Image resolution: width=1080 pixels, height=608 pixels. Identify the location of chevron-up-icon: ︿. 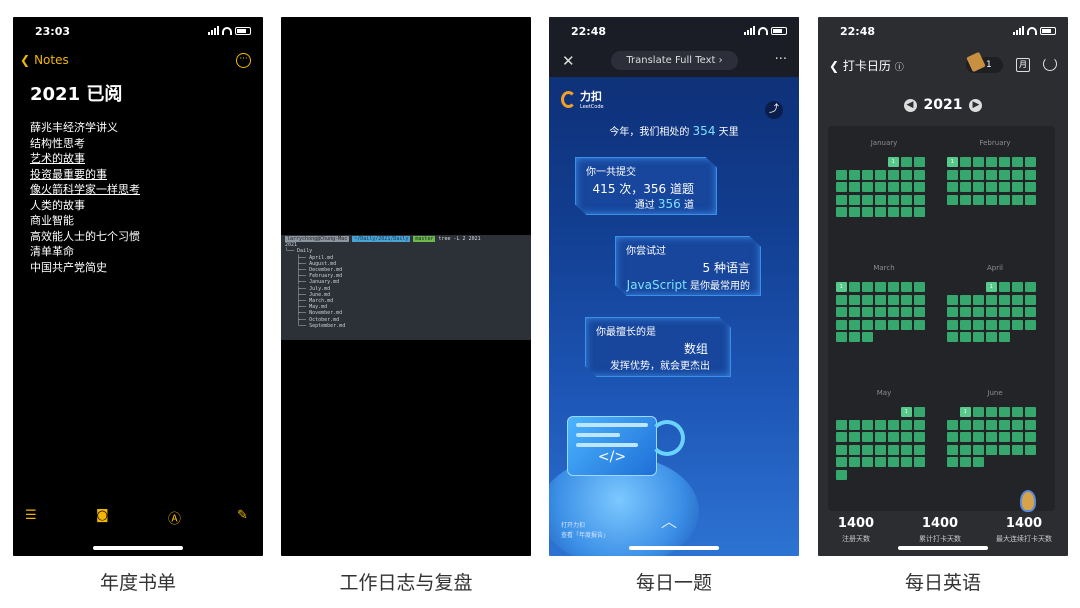
(669, 520).